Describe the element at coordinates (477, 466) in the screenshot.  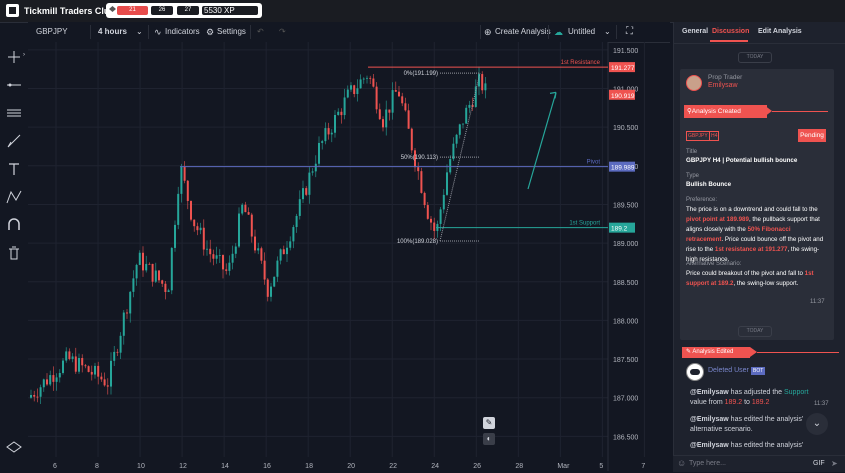
I see `date-tick: 26` at that location.